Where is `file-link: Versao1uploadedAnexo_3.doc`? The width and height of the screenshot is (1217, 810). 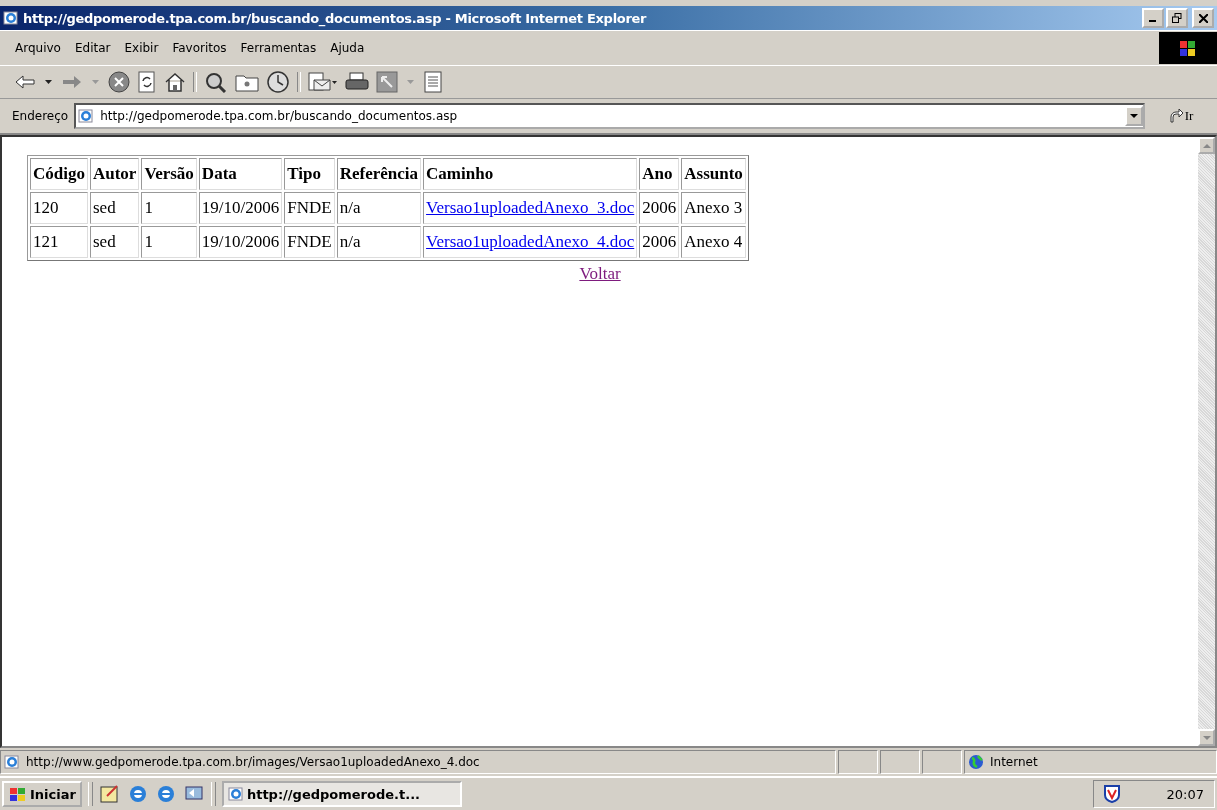
file-link: Versao1uploadedAnexo_3.doc is located at coordinates (530, 207).